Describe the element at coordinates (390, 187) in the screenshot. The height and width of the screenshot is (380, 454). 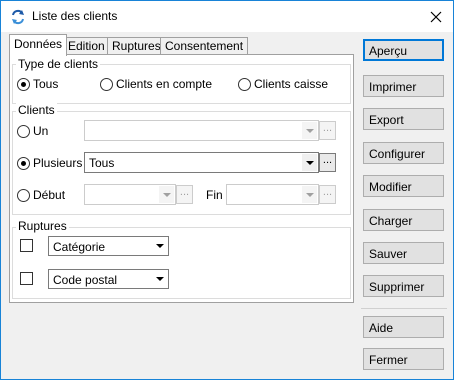
I see `button-label: Modifier` at that location.